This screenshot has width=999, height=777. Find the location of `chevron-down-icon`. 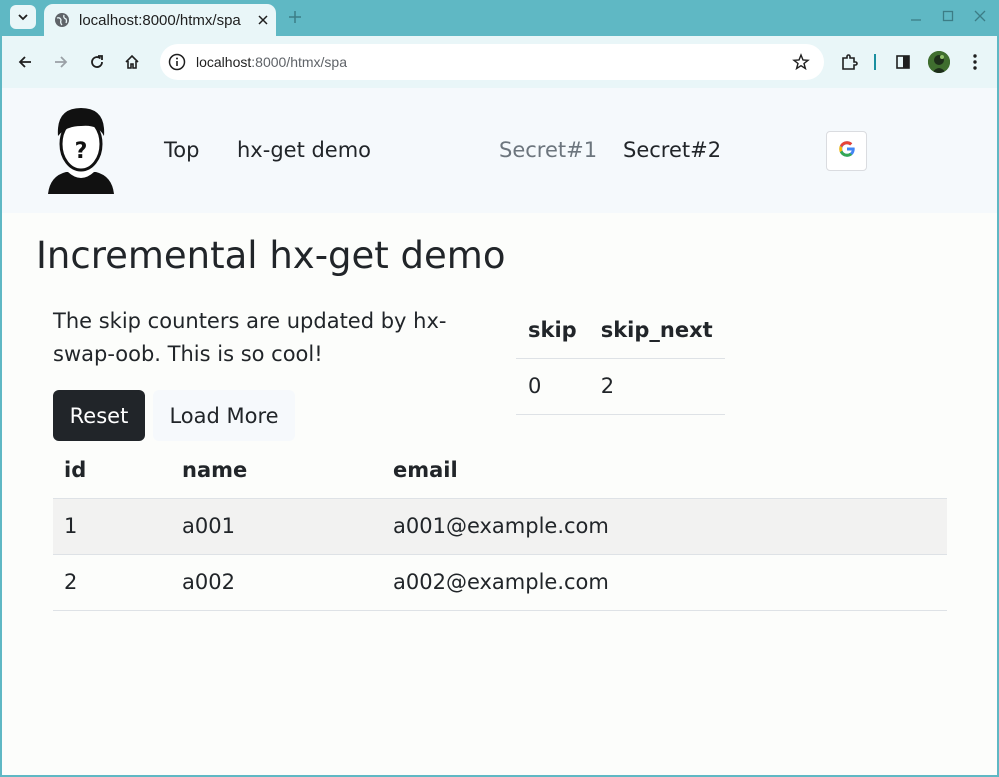

chevron-down-icon is located at coordinates (23, 17).